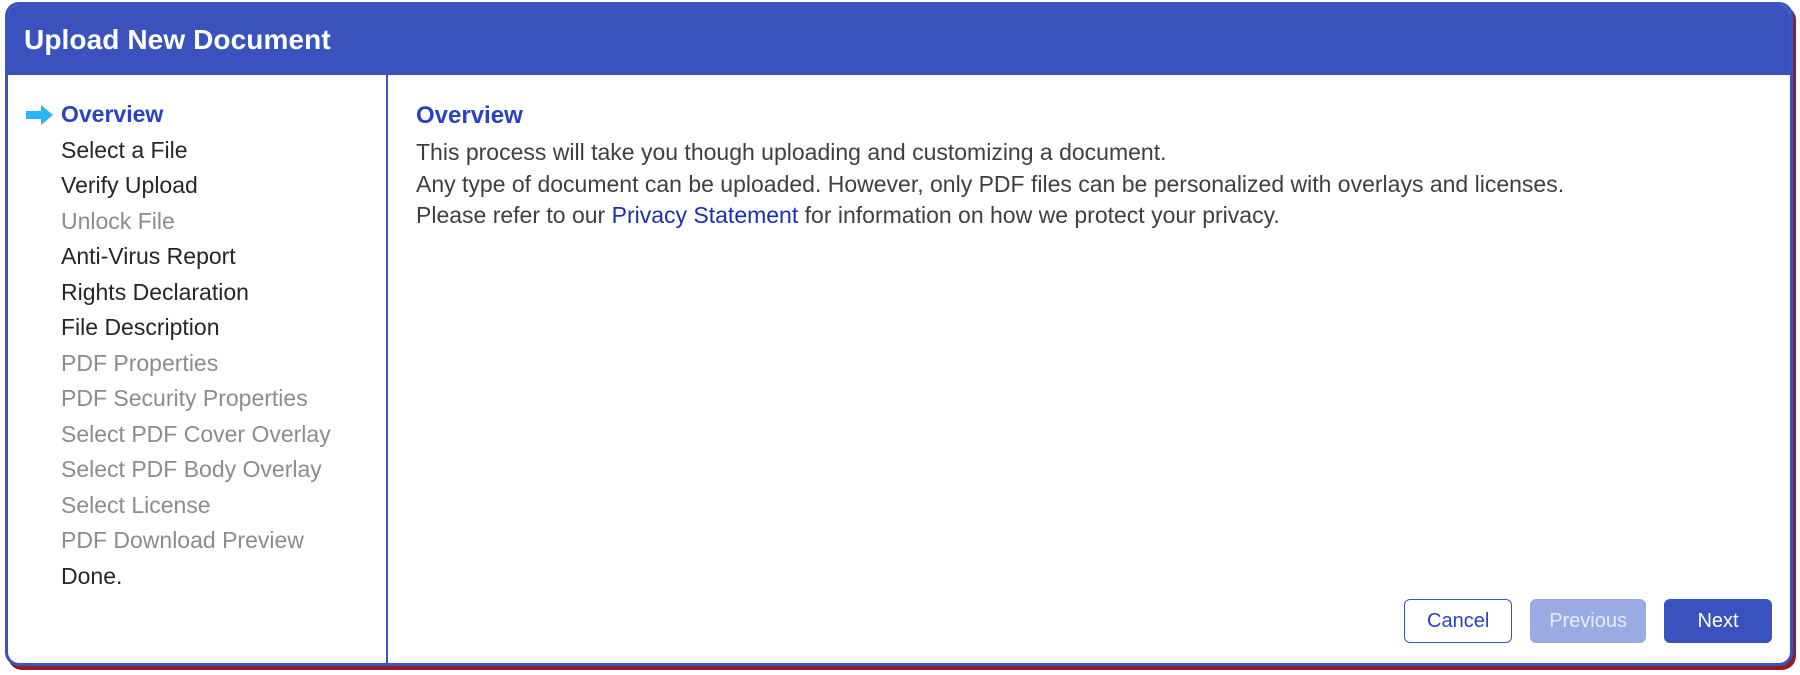 Image resolution: width=1800 pixels, height=675 pixels. Describe the element at coordinates (1458, 621) in the screenshot. I see `cancel-button: Cancel` at that location.